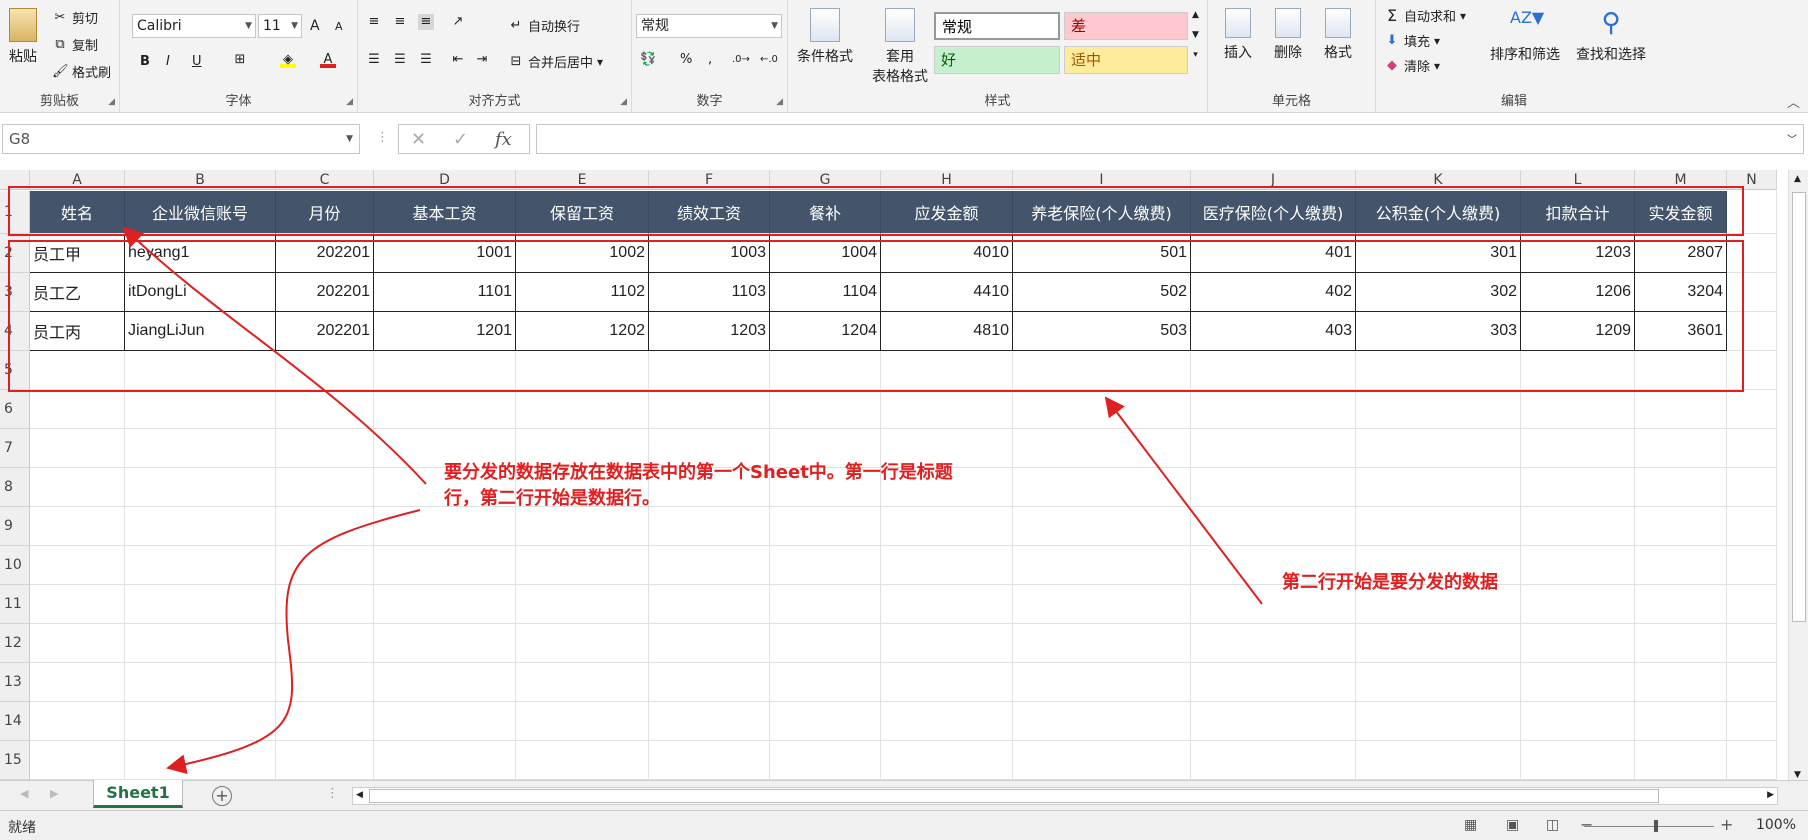  What do you see at coordinates (556, 62) in the screenshot?
I see `merge-center-button: ⊟ 合并后居中 ▾` at bounding box center [556, 62].